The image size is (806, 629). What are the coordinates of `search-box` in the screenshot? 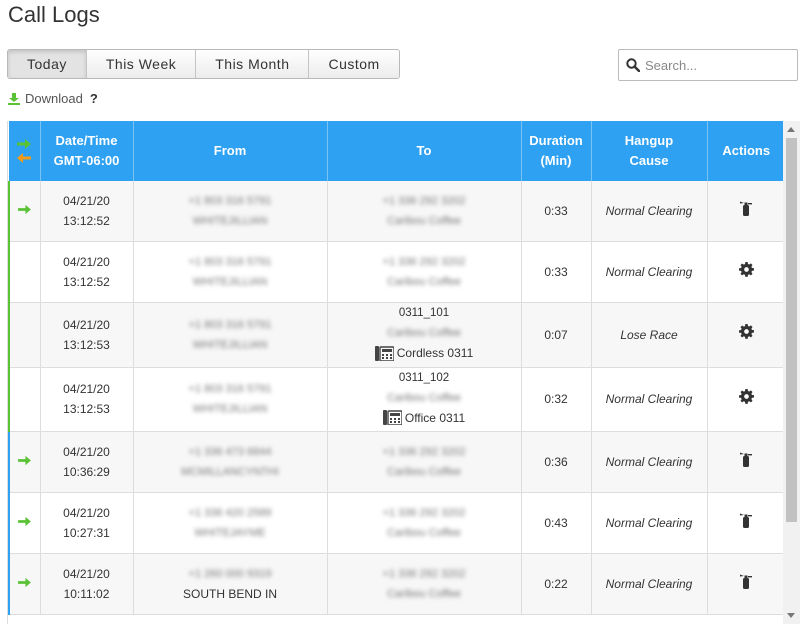 It's located at (708, 65).